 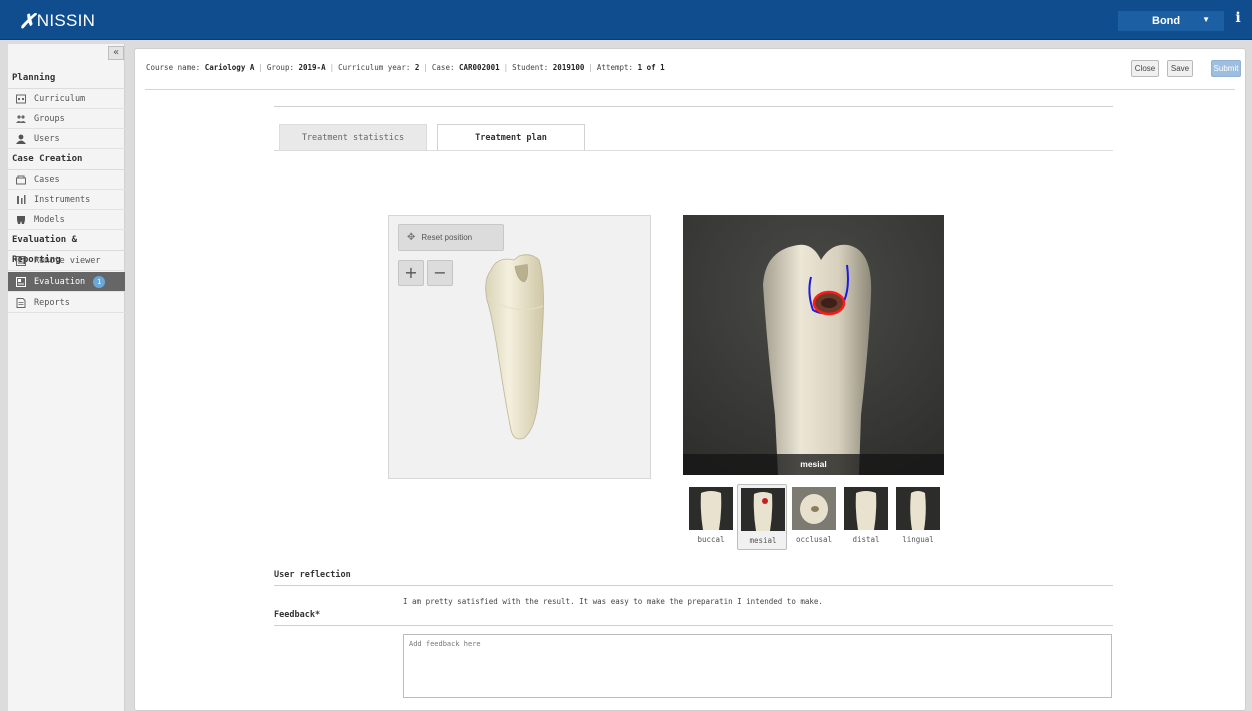 What do you see at coordinates (21, 281) in the screenshot?
I see `evaluation-icon` at bounding box center [21, 281].